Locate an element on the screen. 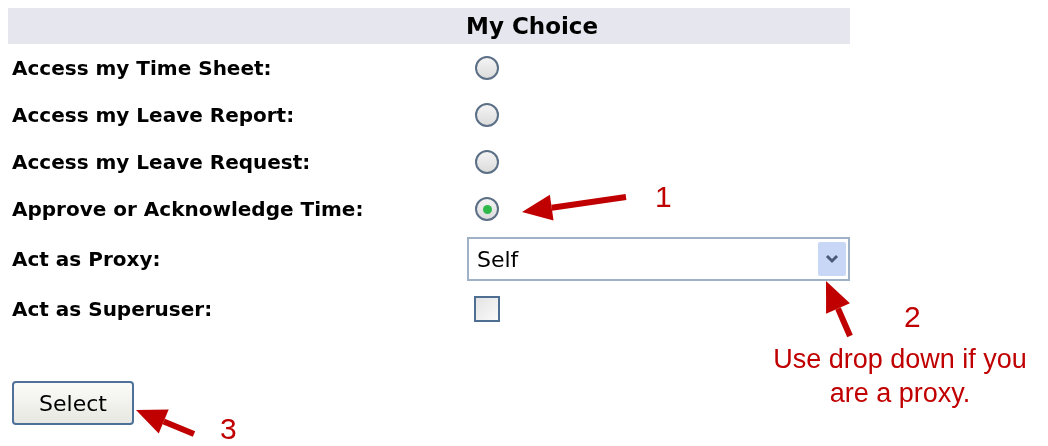  chevron-down-icon is located at coordinates (832, 259).